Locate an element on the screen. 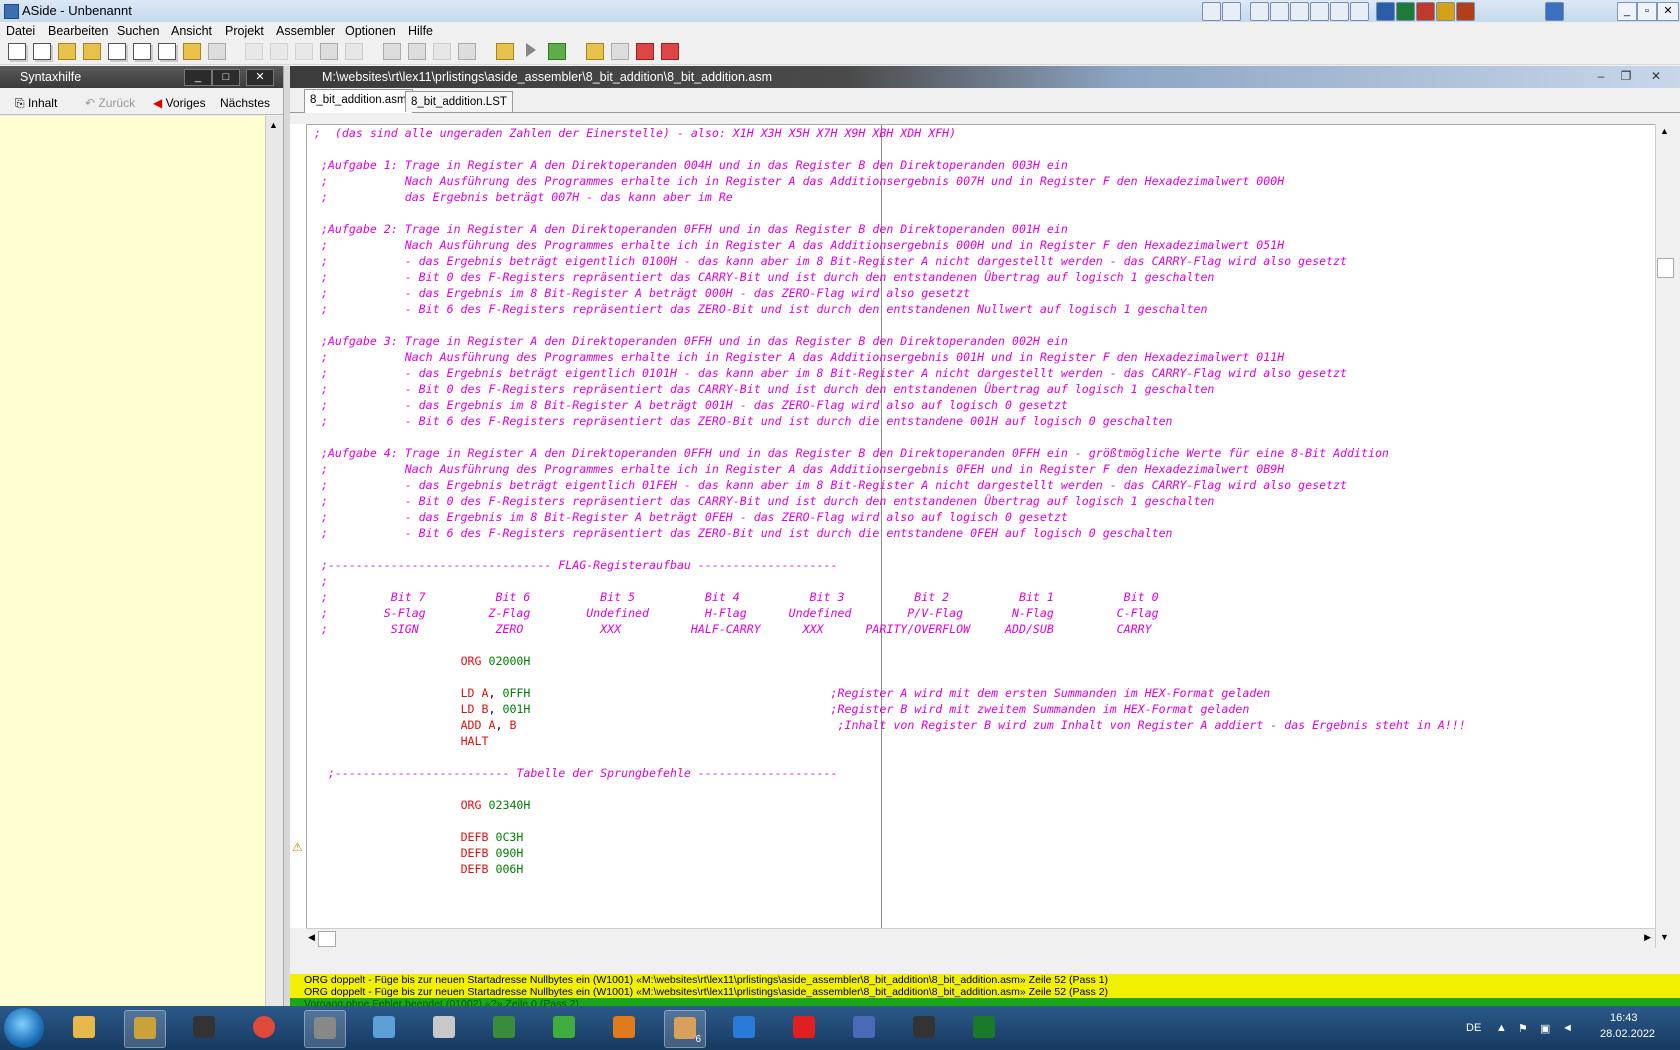 This screenshot has height=1050, width=1680. panel-minimize-button: _ is located at coordinates (198, 77).